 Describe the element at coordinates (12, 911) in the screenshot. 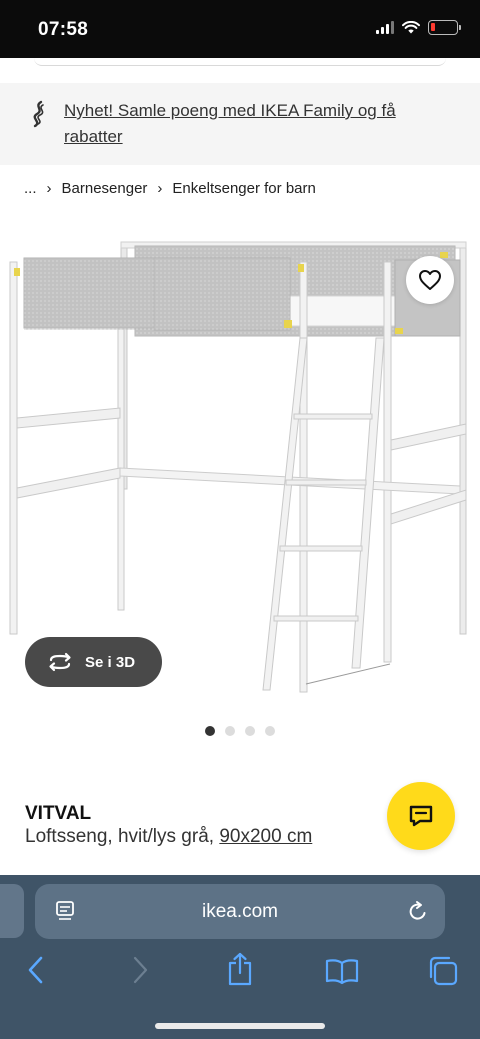

I see `previous-tab-preview` at that location.